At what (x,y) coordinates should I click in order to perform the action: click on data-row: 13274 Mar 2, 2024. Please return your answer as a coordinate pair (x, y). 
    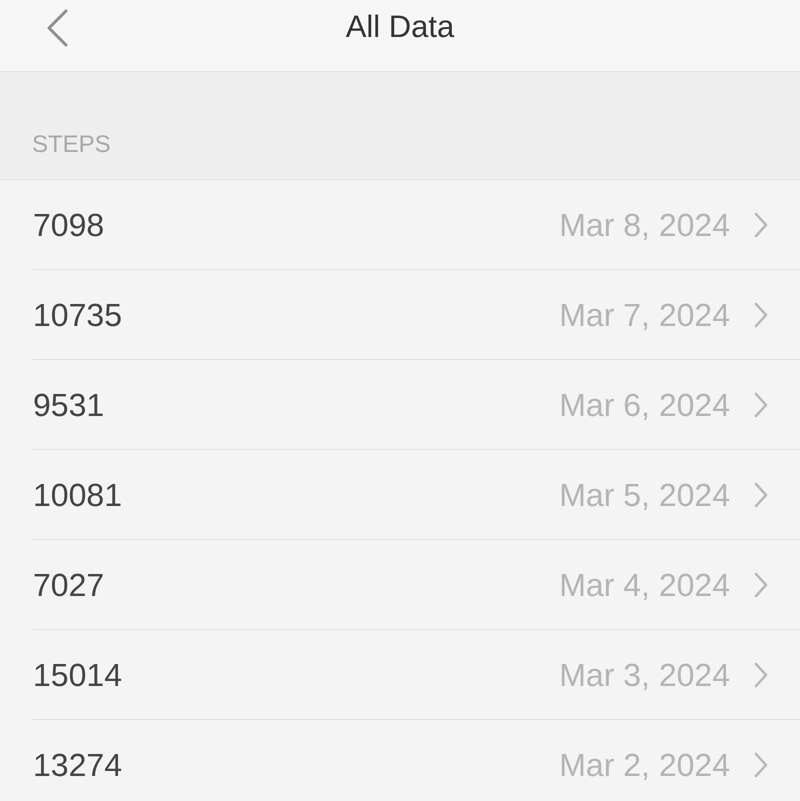
    Looking at the image, I should click on (416, 760).